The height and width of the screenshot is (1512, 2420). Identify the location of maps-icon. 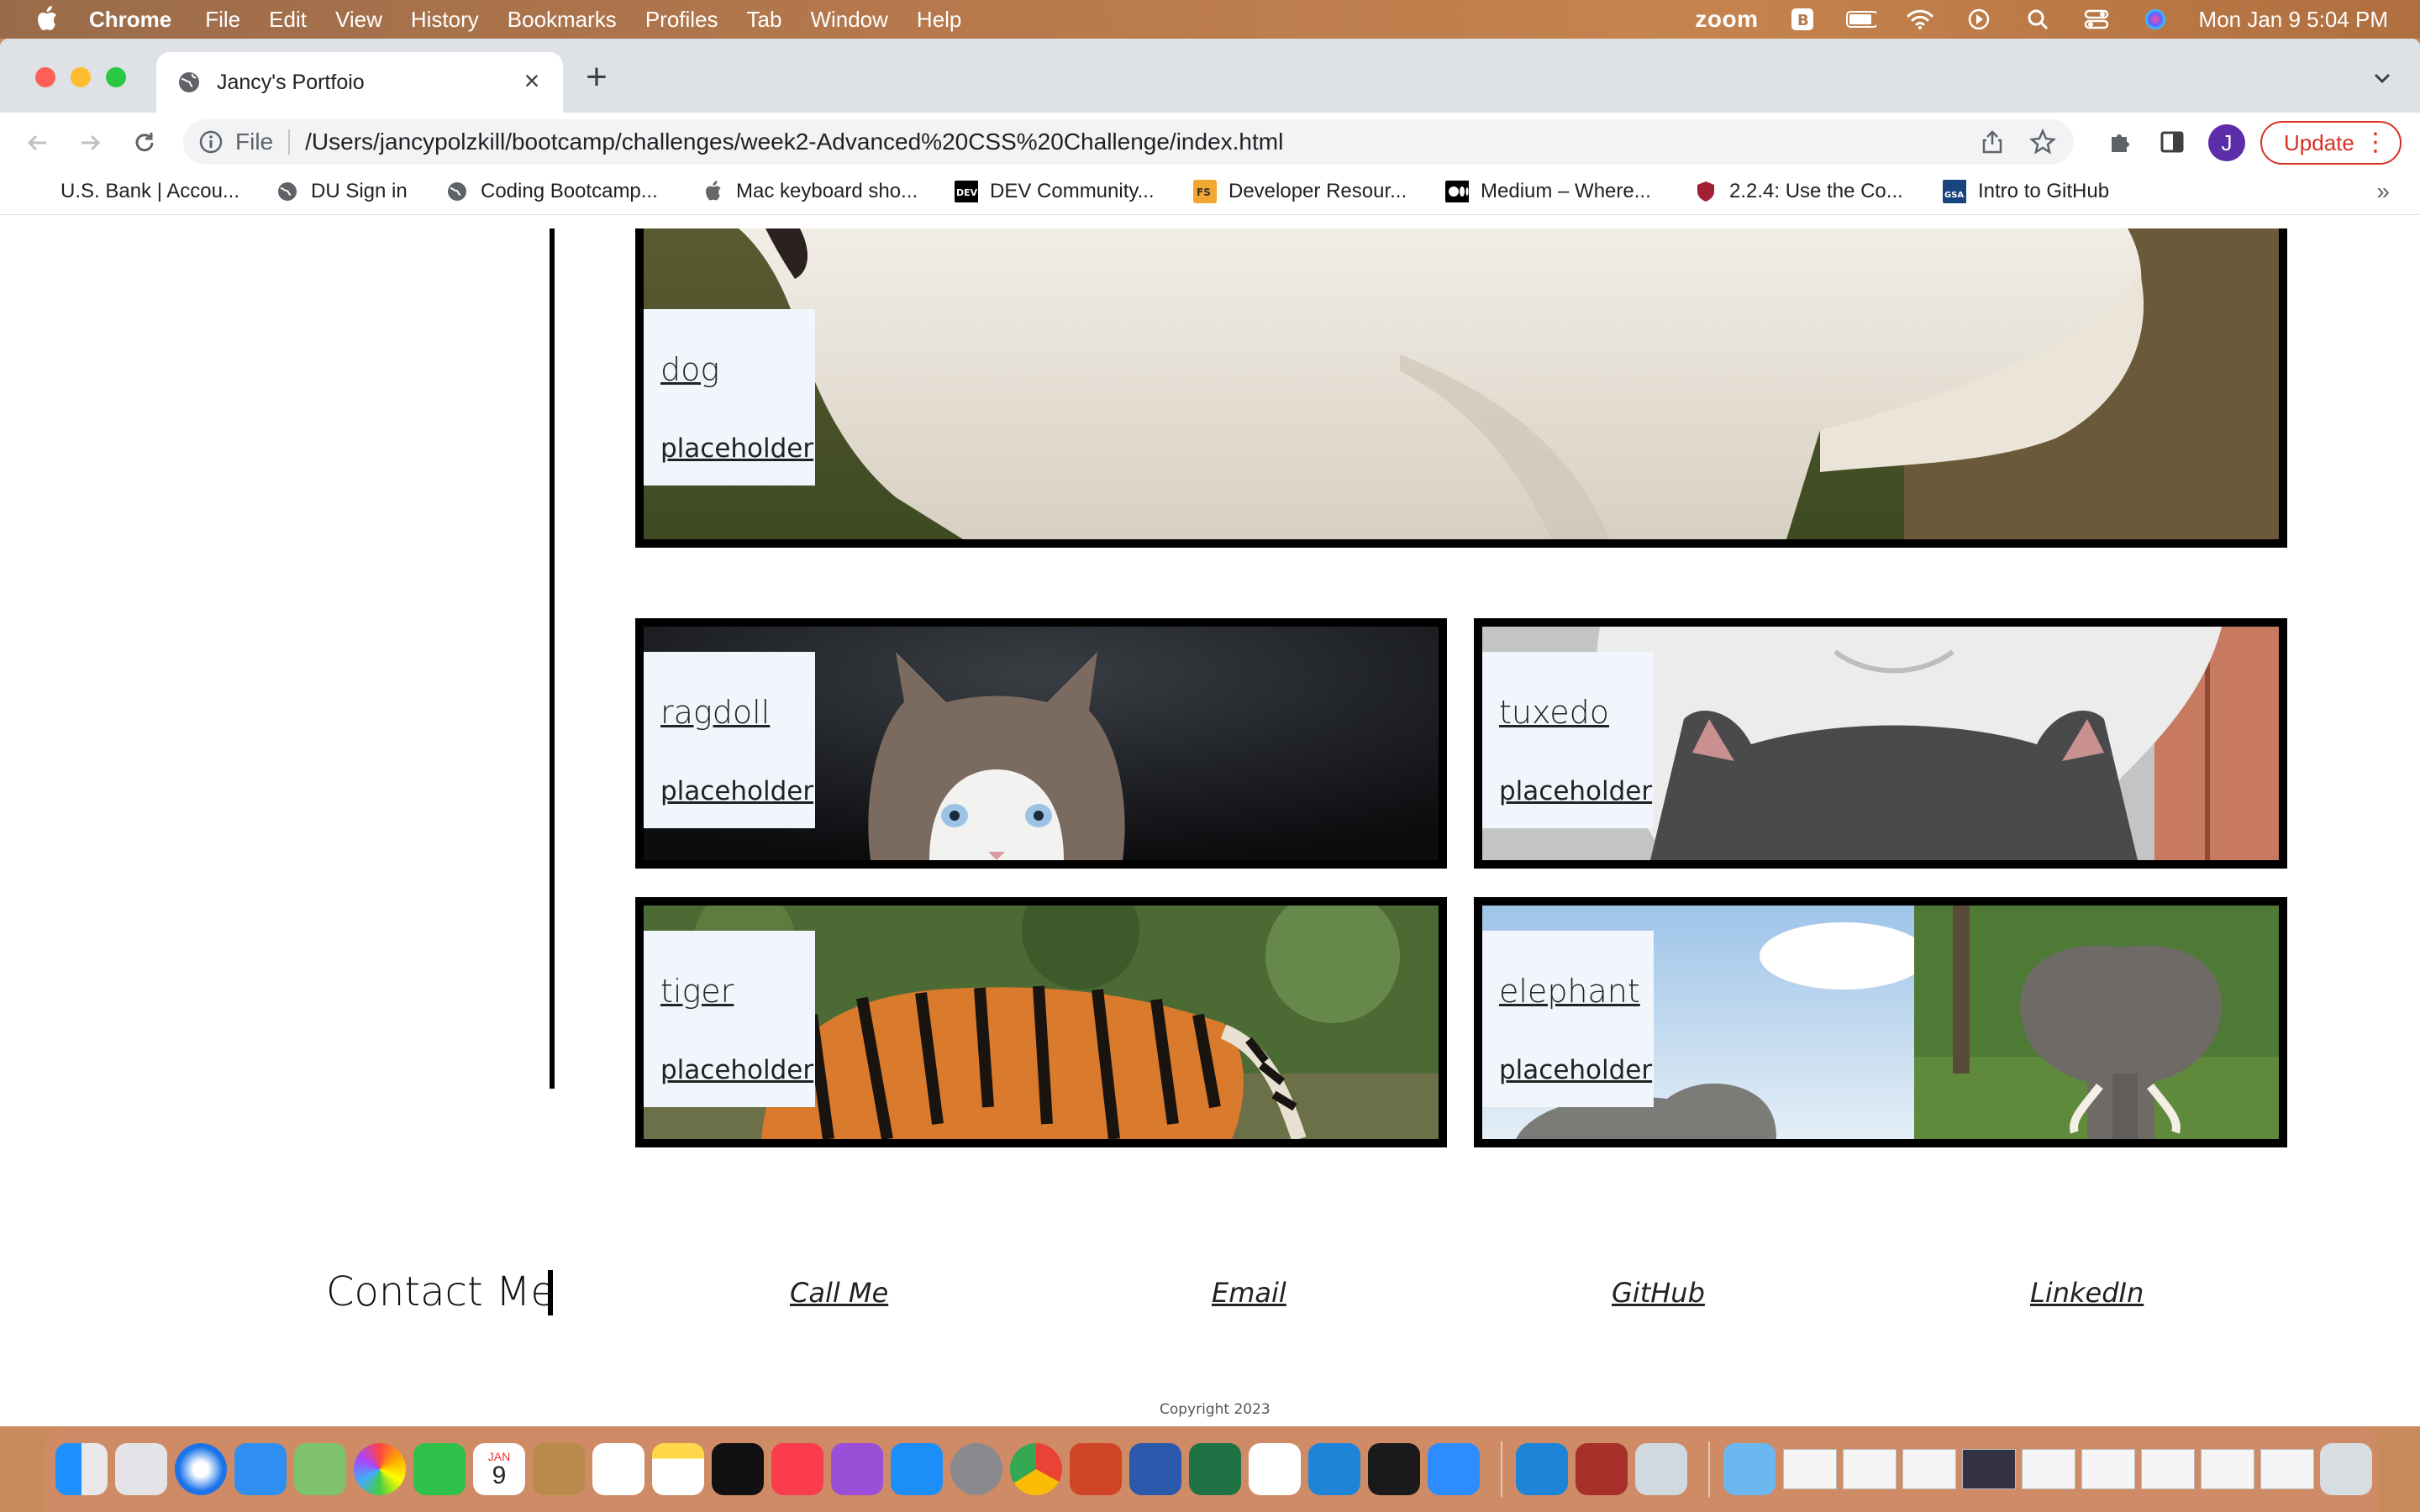
(320, 1469).